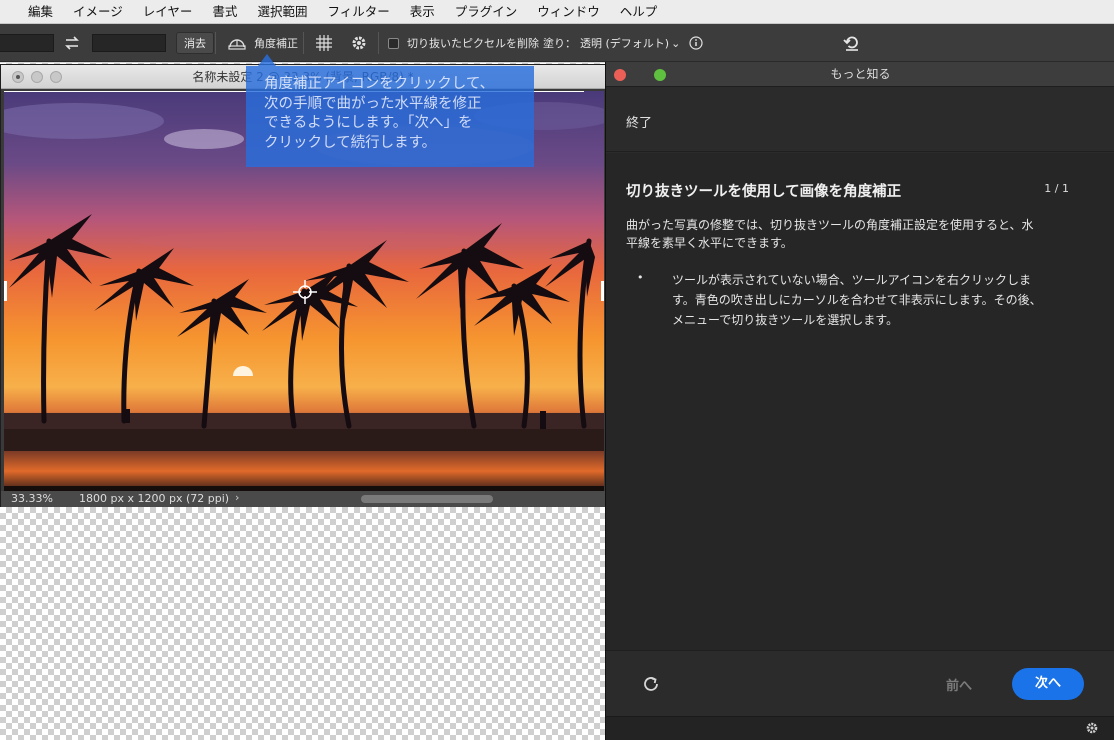 The image size is (1114, 740). What do you see at coordinates (368, 123) in the screenshot?
I see `tooltip-line: できるようにします。「次へ」を` at bounding box center [368, 123].